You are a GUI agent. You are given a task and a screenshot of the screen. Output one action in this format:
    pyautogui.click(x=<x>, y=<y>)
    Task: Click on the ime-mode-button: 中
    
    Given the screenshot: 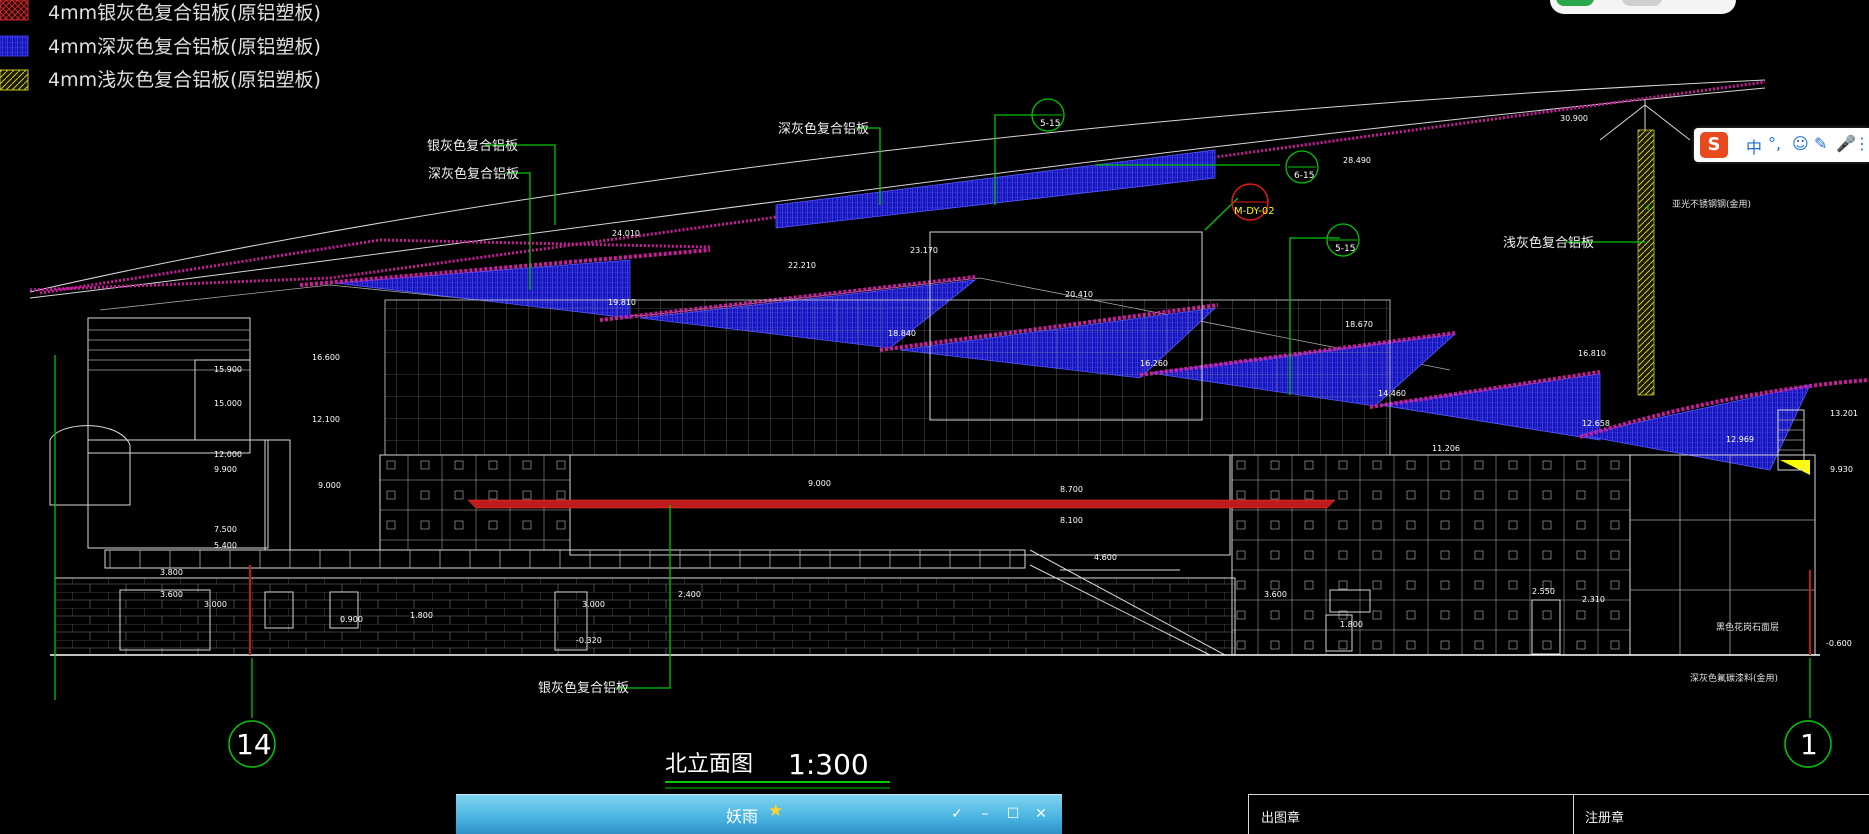 What is the action you would take?
    pyautogui.click(x=1754, y=146)
    